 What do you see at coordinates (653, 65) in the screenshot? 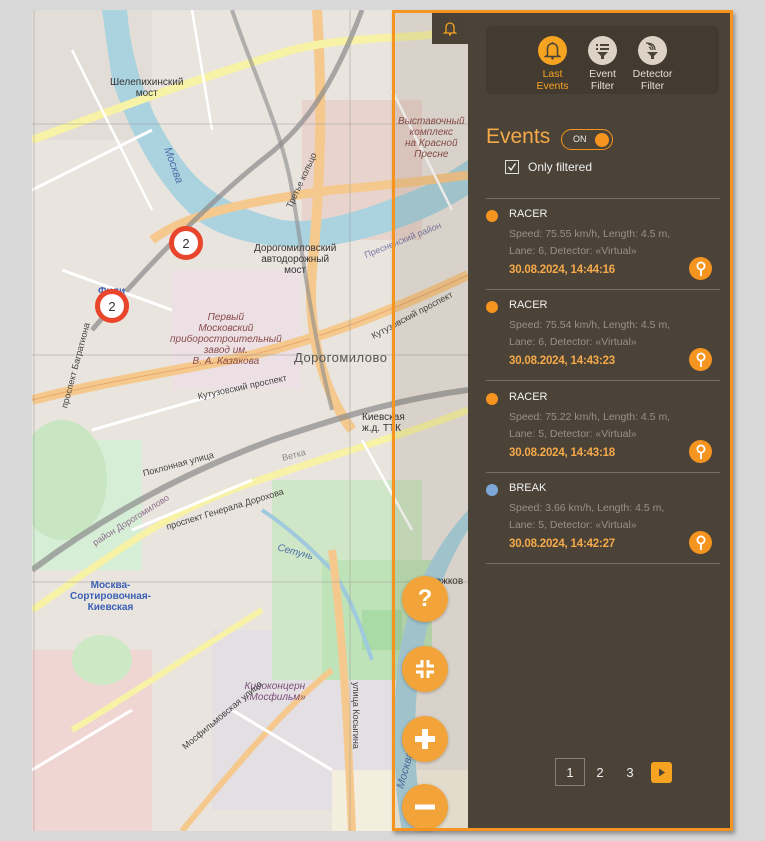
I see `tab-detector-filter: Detector Filter` at bounding box center [653, 65].